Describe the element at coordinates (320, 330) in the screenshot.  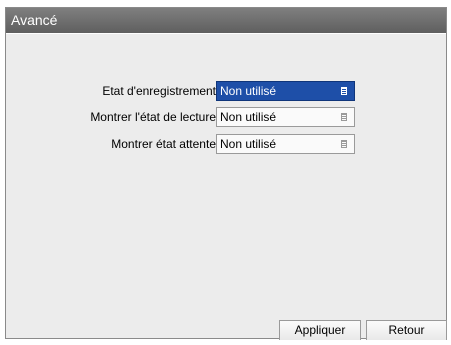
I see `apply-button: Appliquer` at that location.